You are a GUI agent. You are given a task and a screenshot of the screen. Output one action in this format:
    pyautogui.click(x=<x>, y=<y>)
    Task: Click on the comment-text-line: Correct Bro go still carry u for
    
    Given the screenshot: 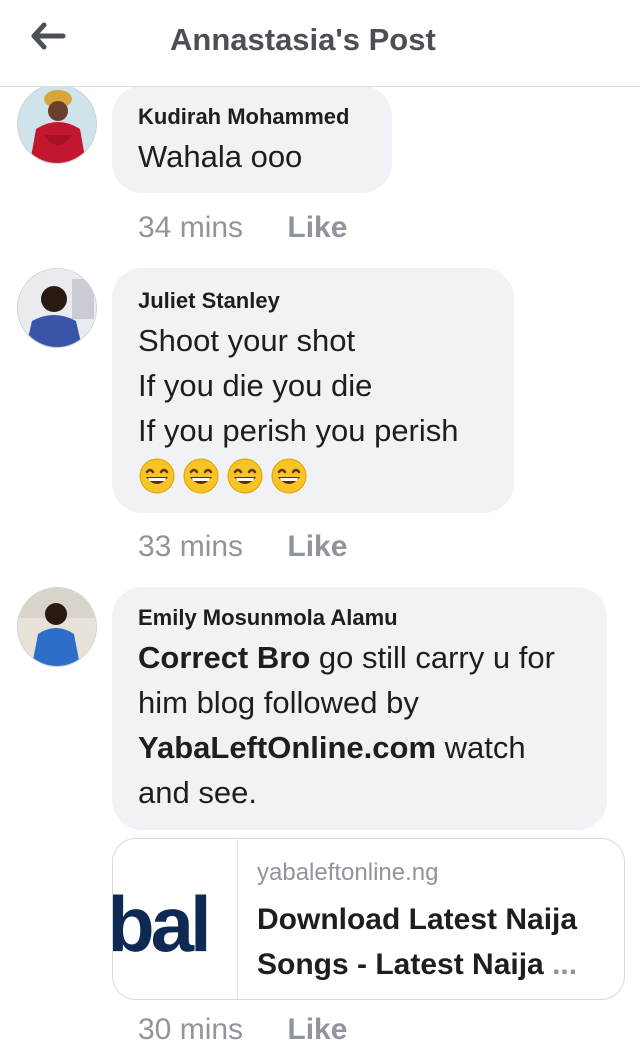 What is the action you would take?
    pyautogui.click(x=359, y=657)
    